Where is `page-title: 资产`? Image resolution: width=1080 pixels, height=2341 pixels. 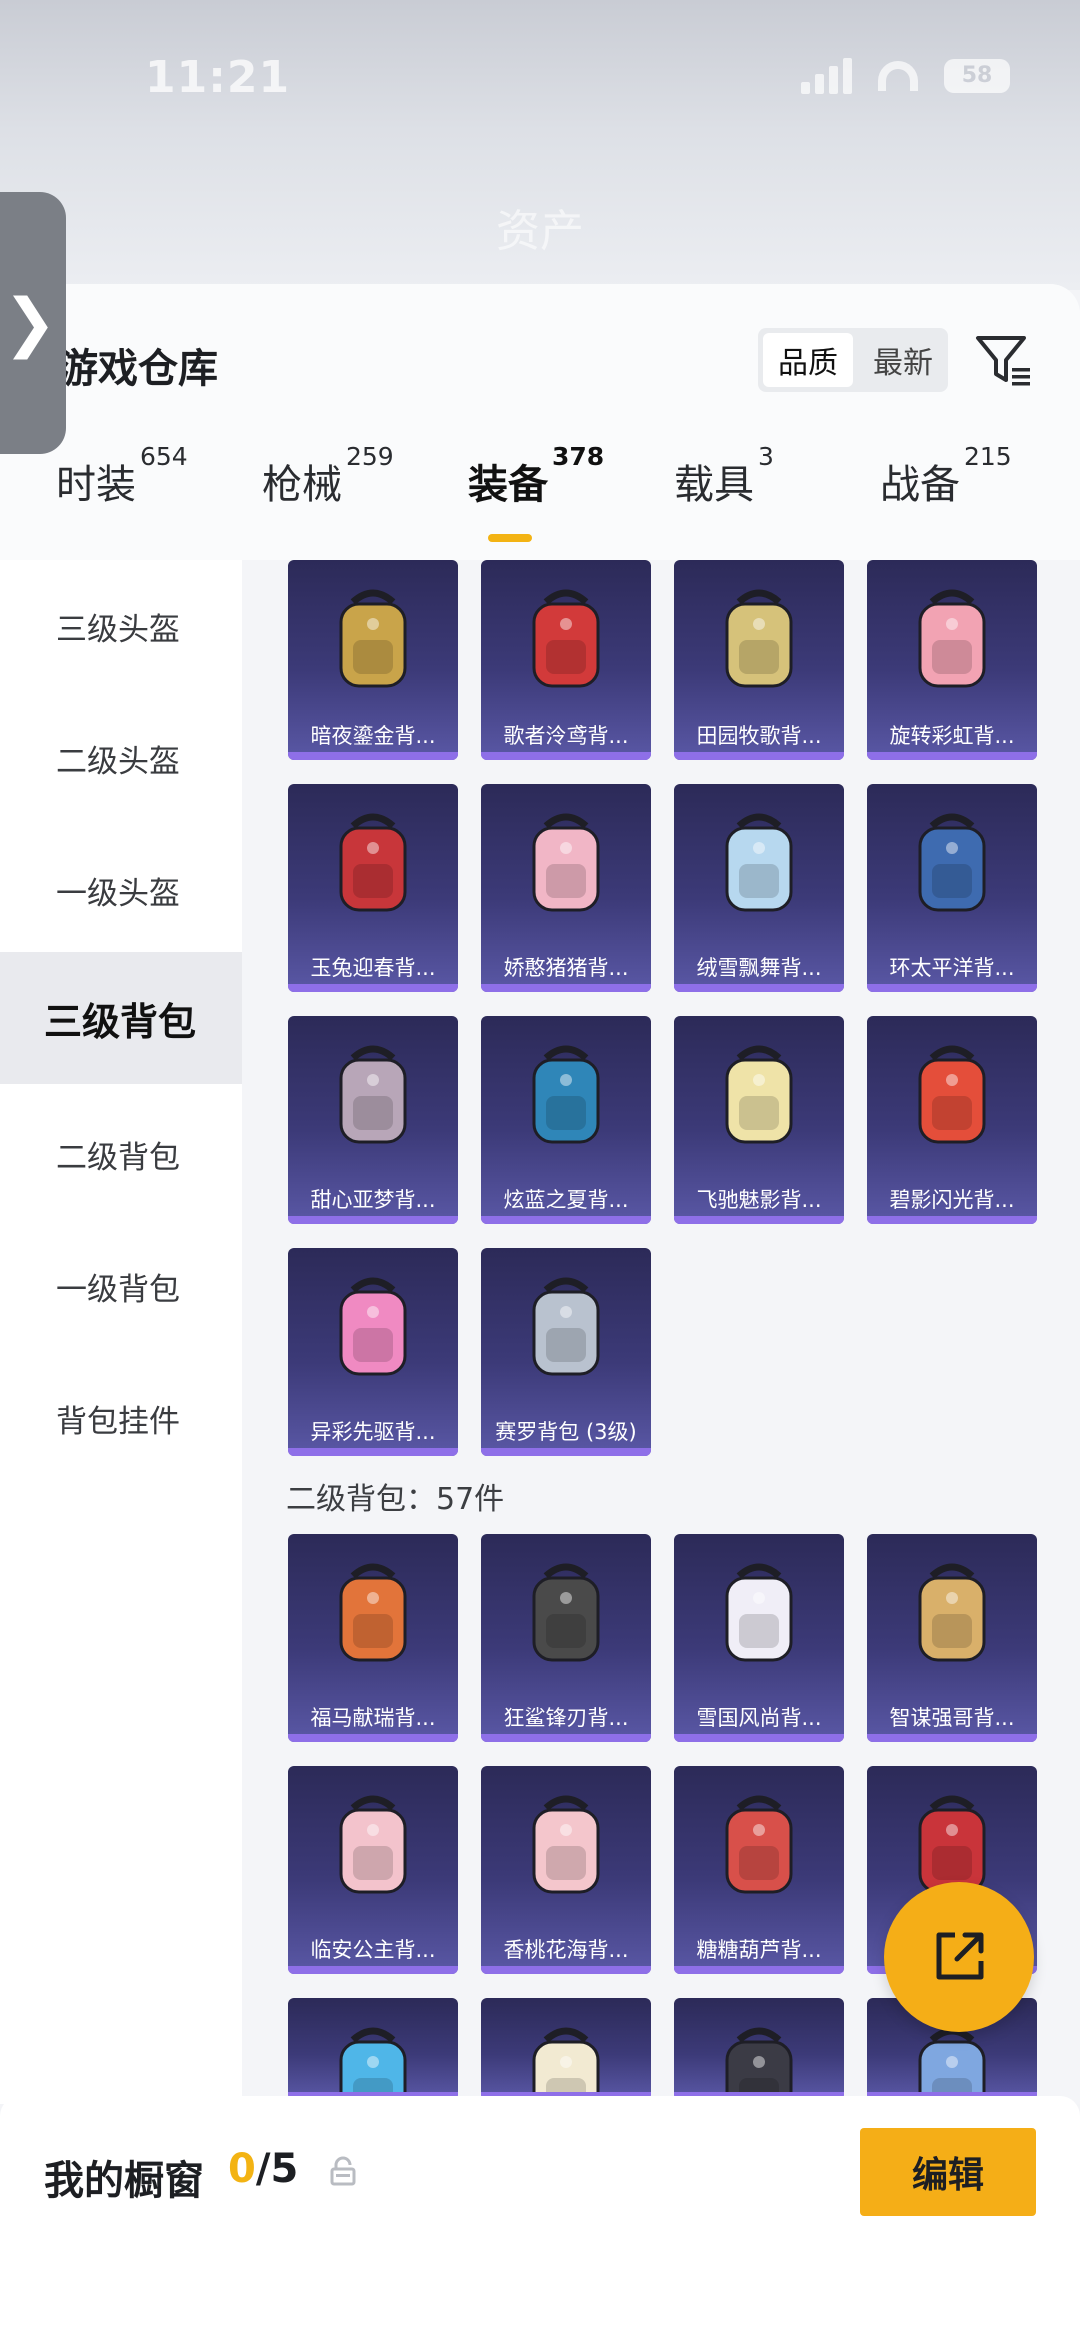 page-title: 资产 is located at coordinates (540, 231).